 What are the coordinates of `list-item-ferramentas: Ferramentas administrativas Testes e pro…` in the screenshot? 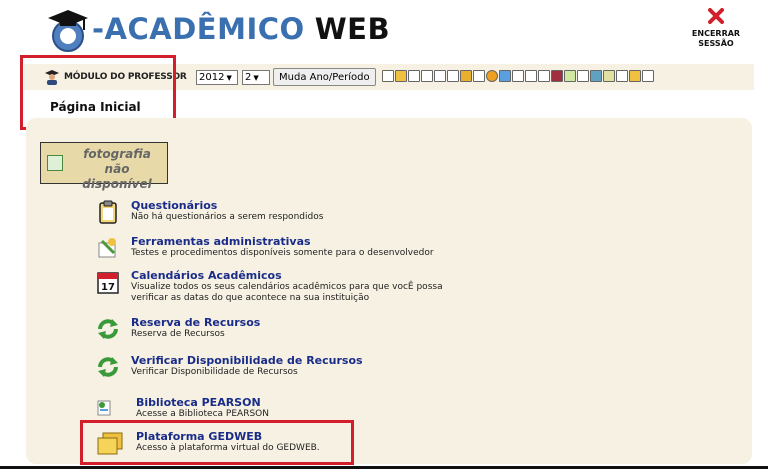 It's located at (265, 247).